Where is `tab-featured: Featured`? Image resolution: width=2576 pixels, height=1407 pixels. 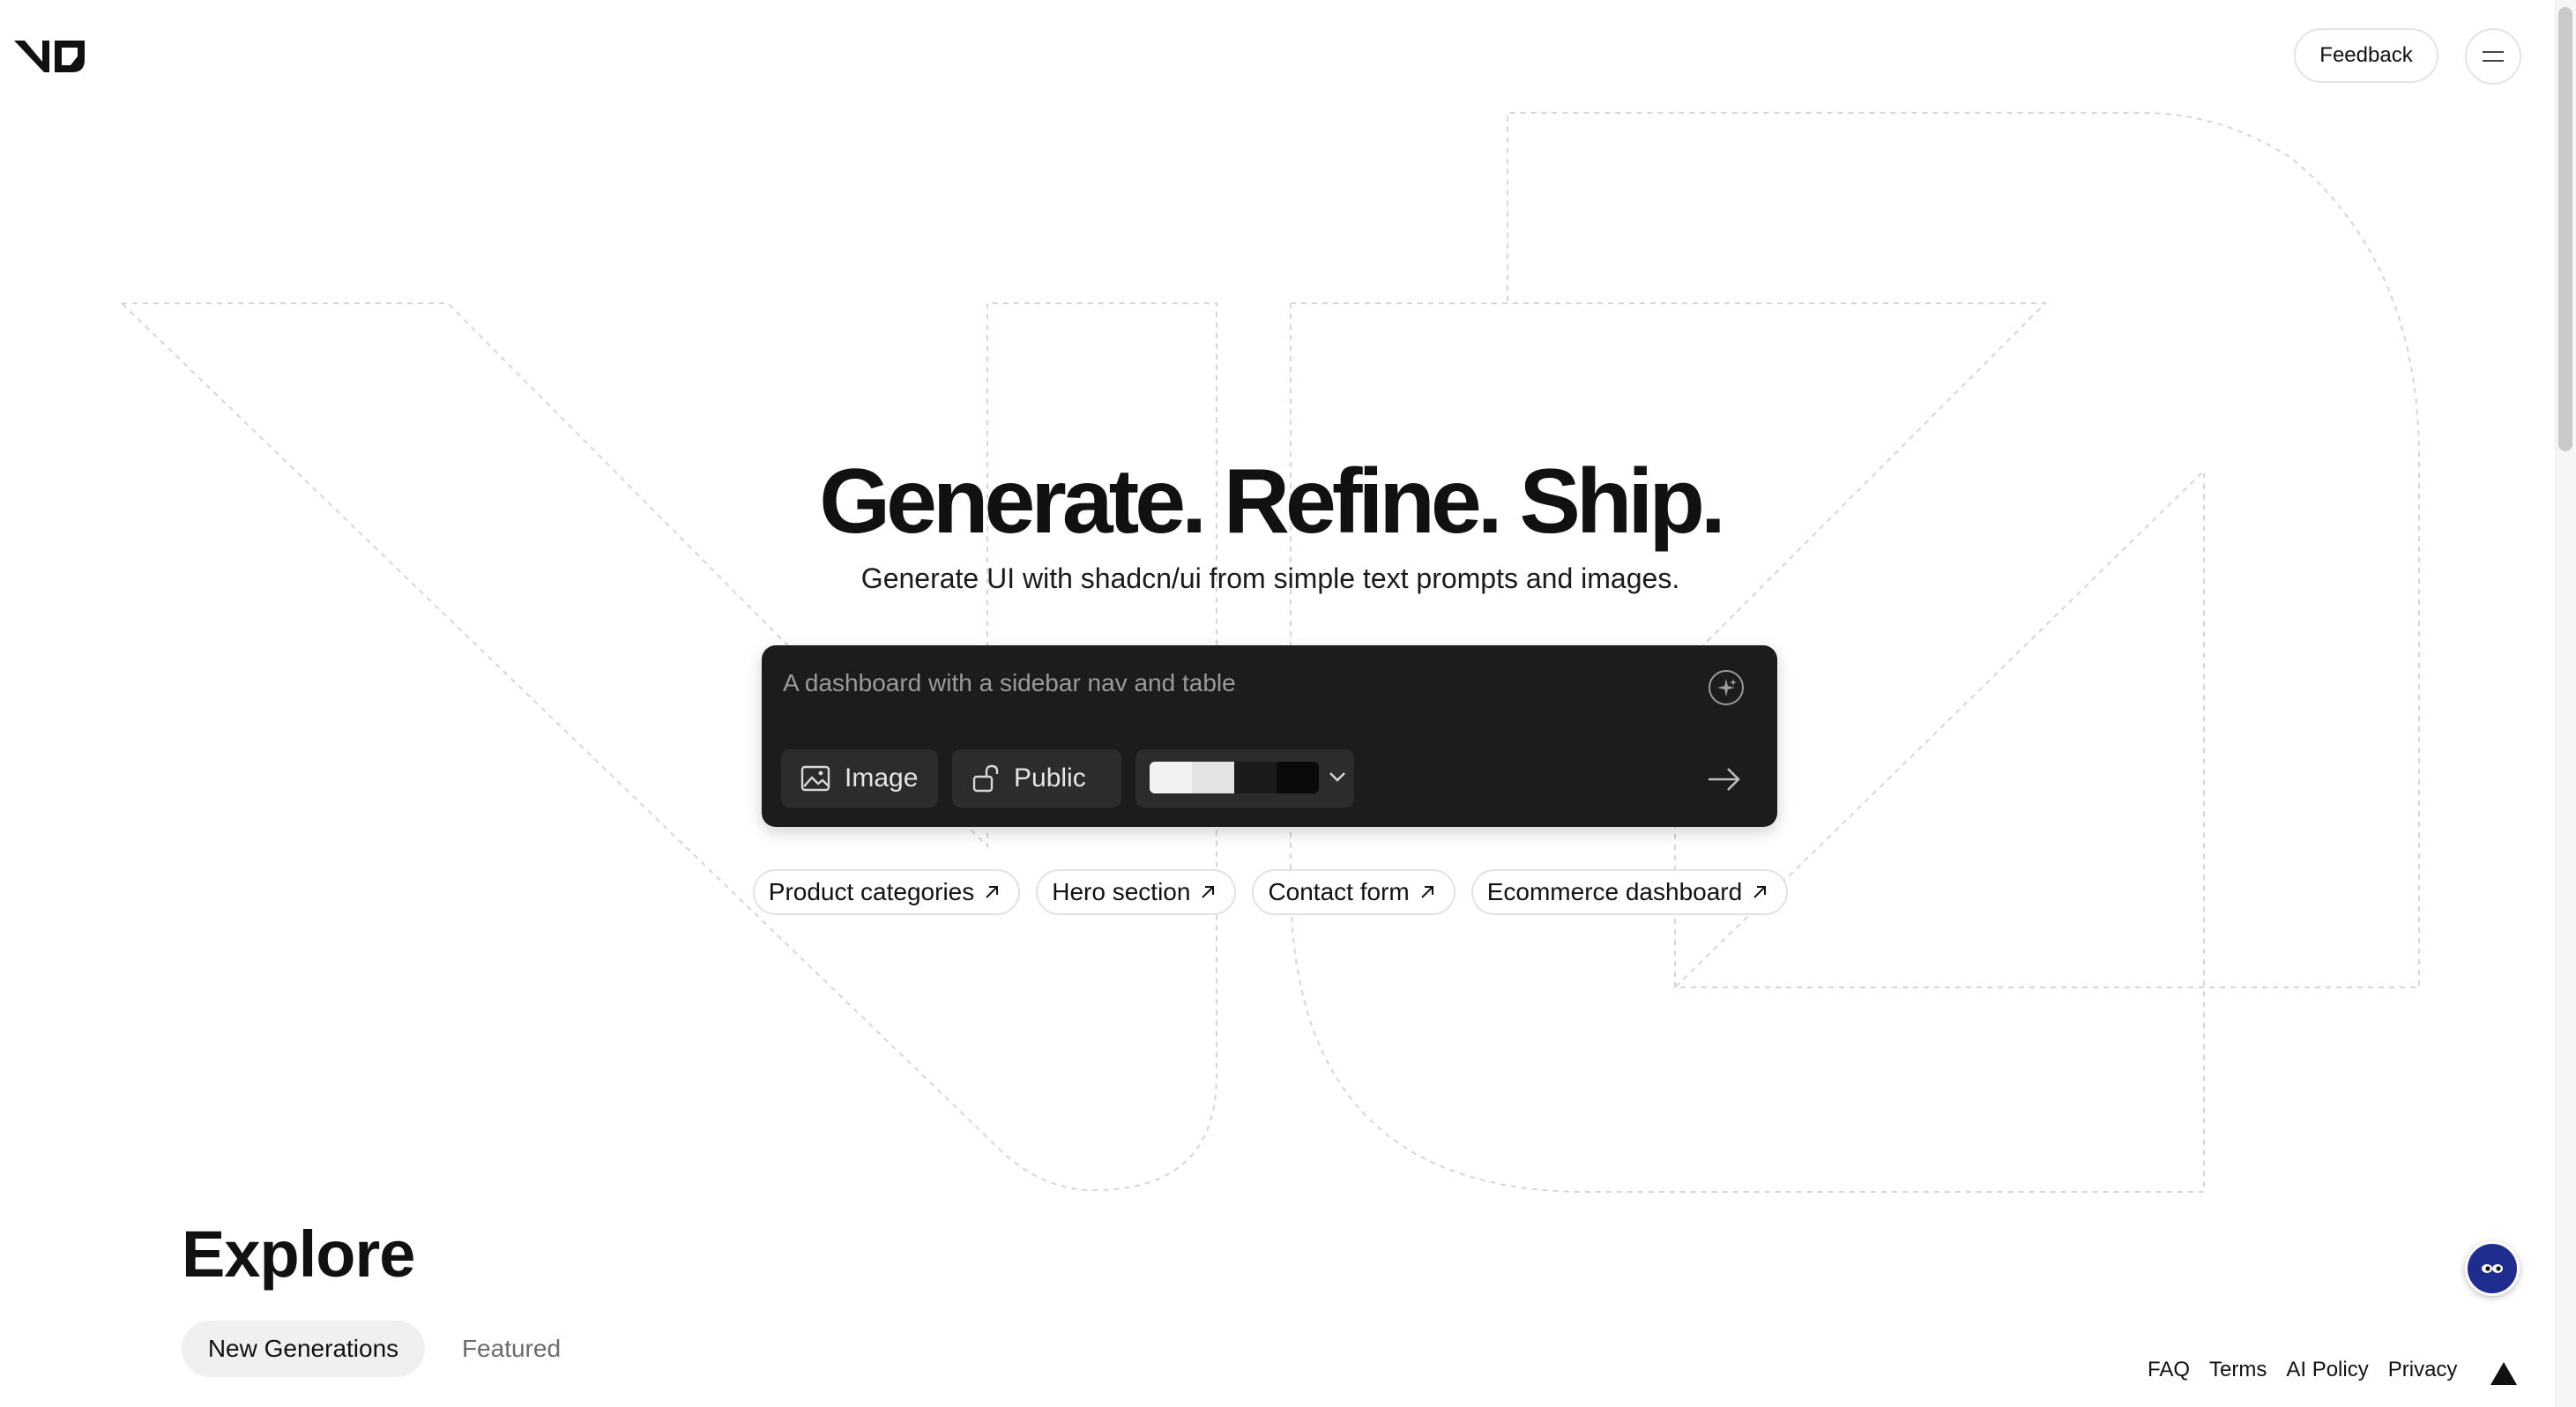 tab-featured: Featured is located at coordinates (511, 1349).